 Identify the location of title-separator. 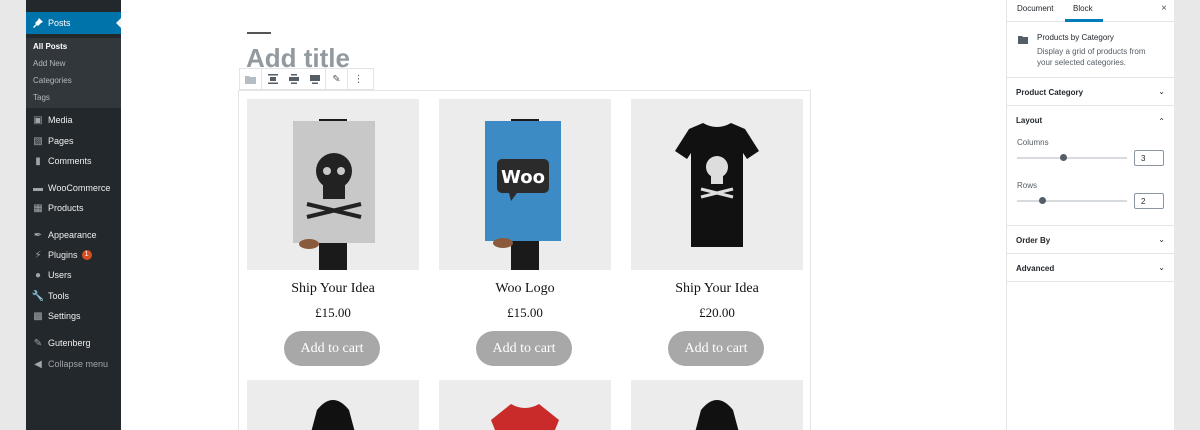
(259, 33).